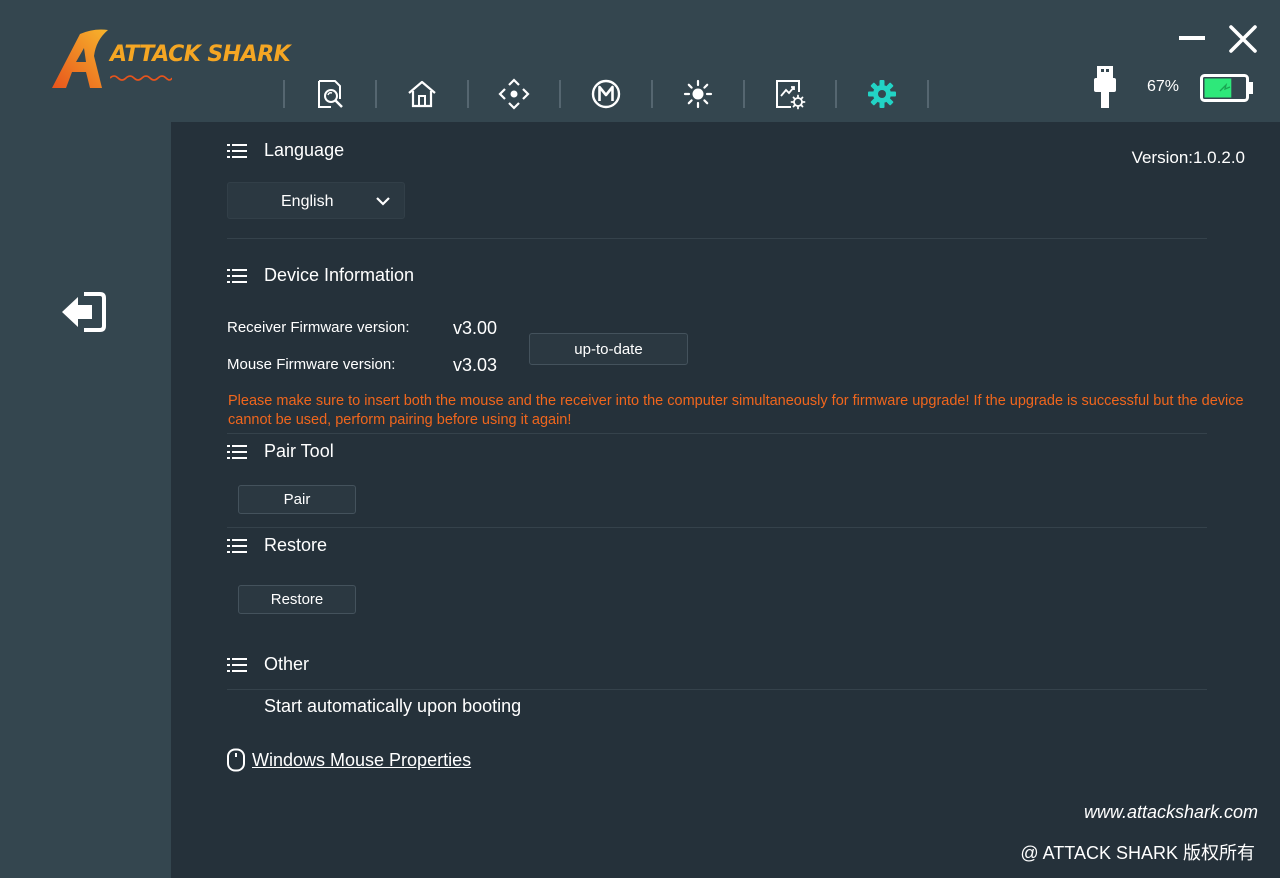  I want to click on mouse-firmware-value: v3.03, so click(475, 365).